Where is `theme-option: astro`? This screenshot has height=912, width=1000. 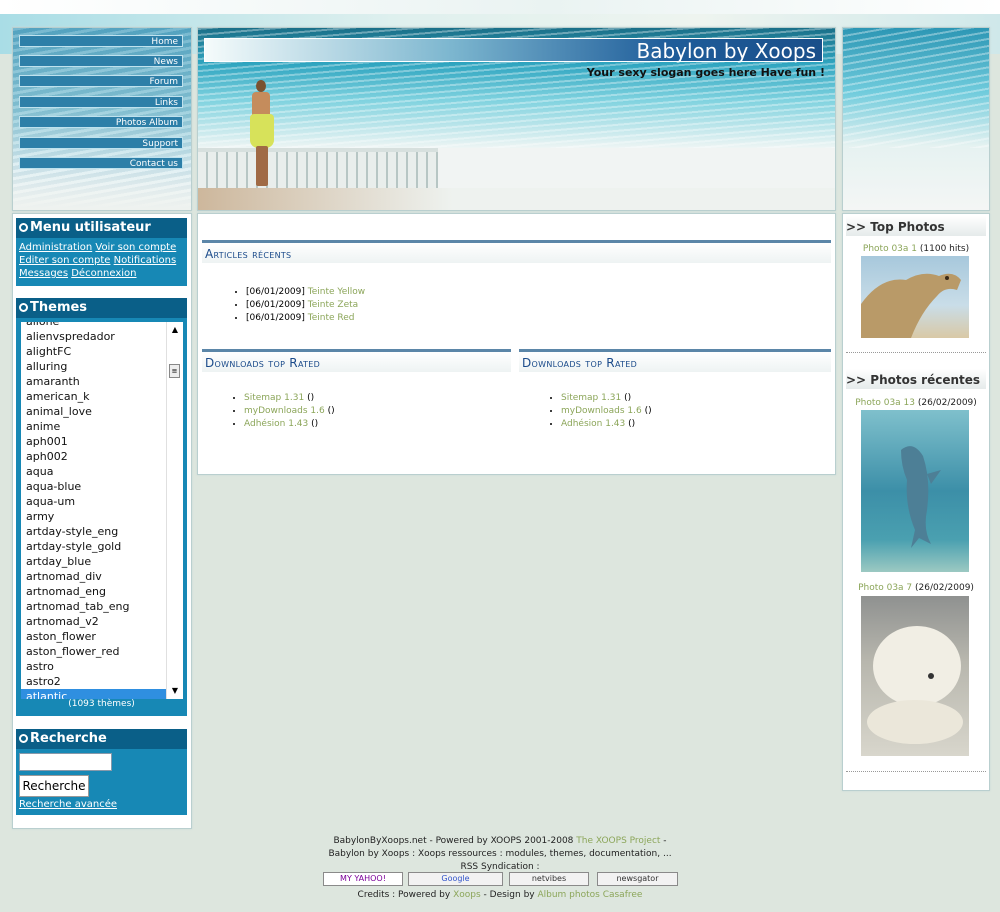
theme-option: astro is located at coordinates (94, 666).